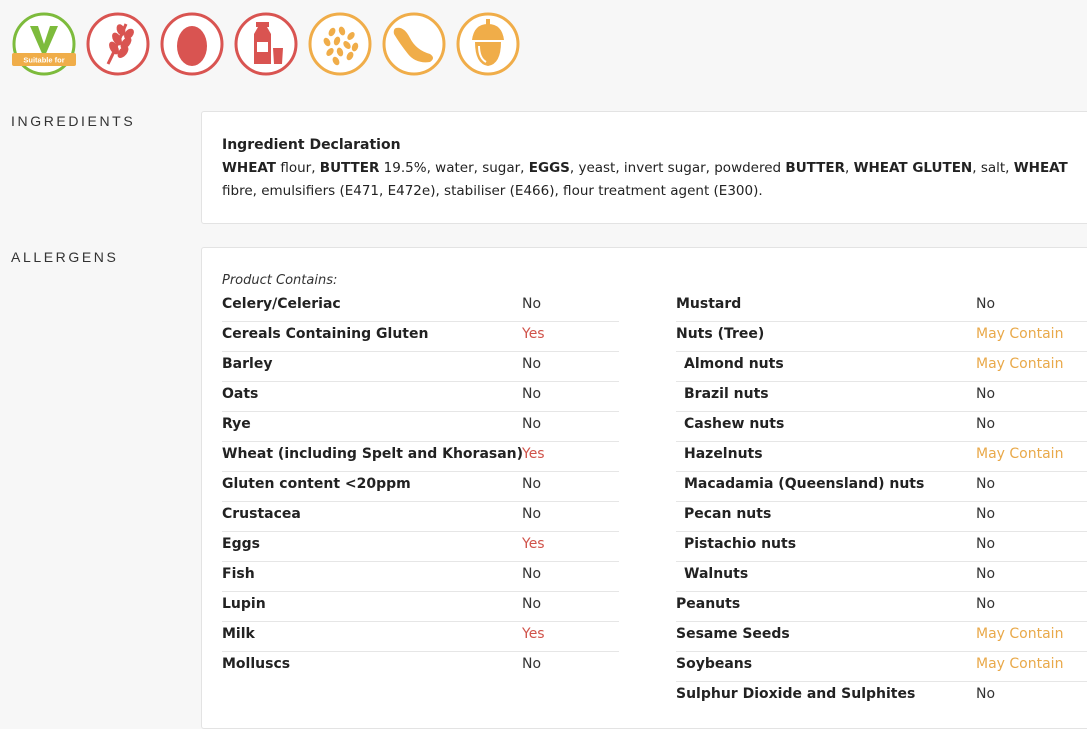 This screenshot has height=729, width=1087. I want to click on allergen-name: Pecan nuts, so click(728, 514).